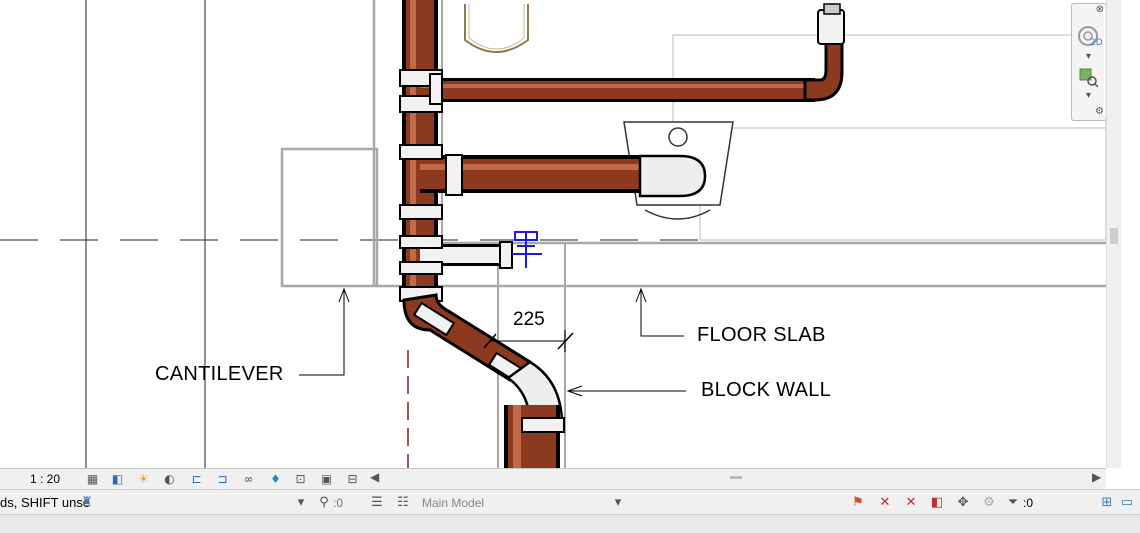 This screenshot has width=1140, height=533. I want to click on horizontal-scrollbar: ◀ ▶, so click(736, 478).